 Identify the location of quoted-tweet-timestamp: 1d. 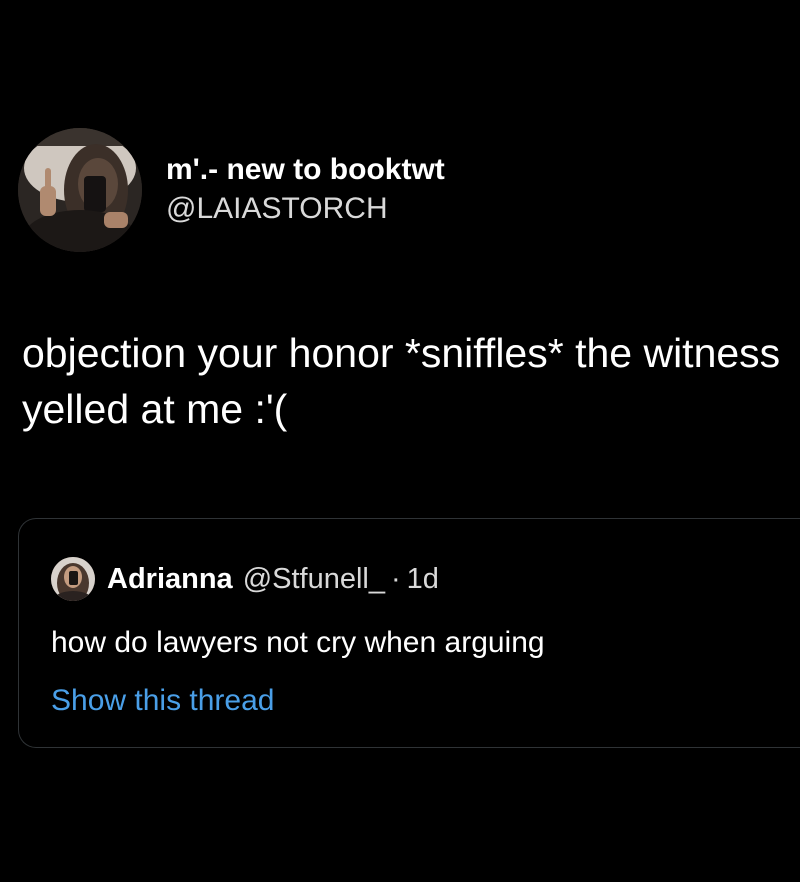
(423, 579).